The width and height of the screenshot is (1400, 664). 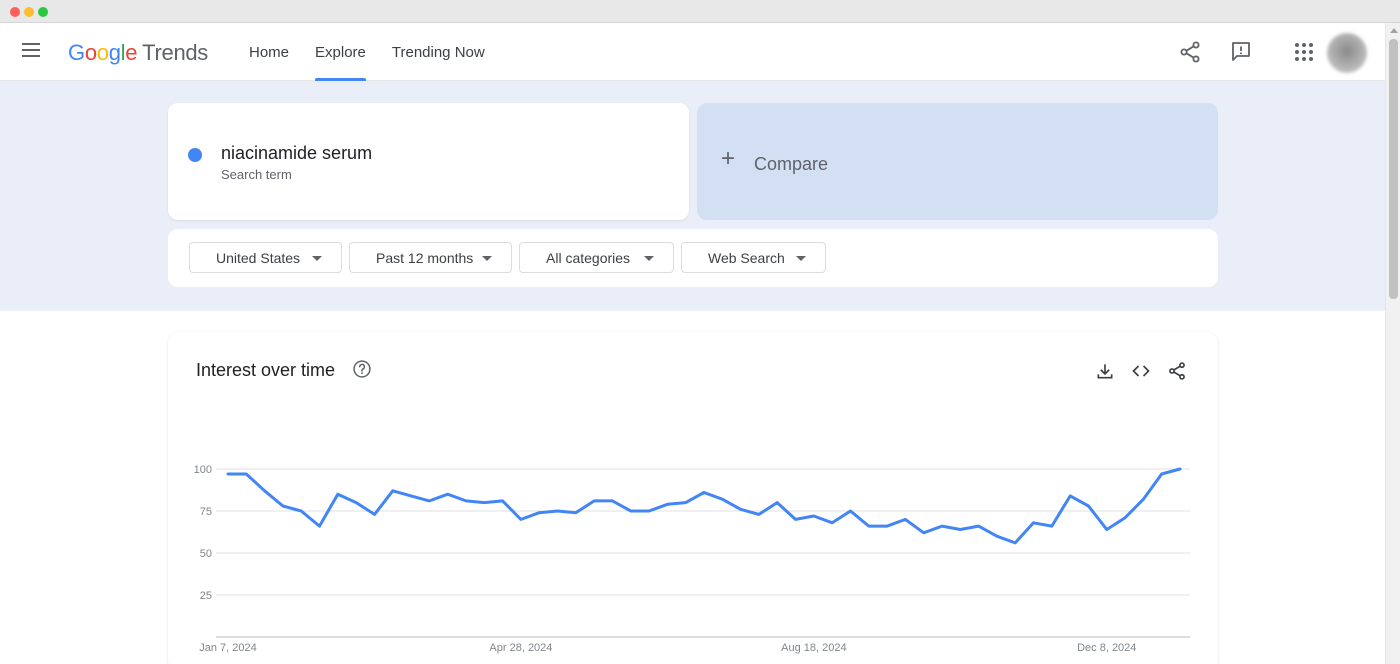 I want to click on logo-letter: e, so click(x=131, y=52).